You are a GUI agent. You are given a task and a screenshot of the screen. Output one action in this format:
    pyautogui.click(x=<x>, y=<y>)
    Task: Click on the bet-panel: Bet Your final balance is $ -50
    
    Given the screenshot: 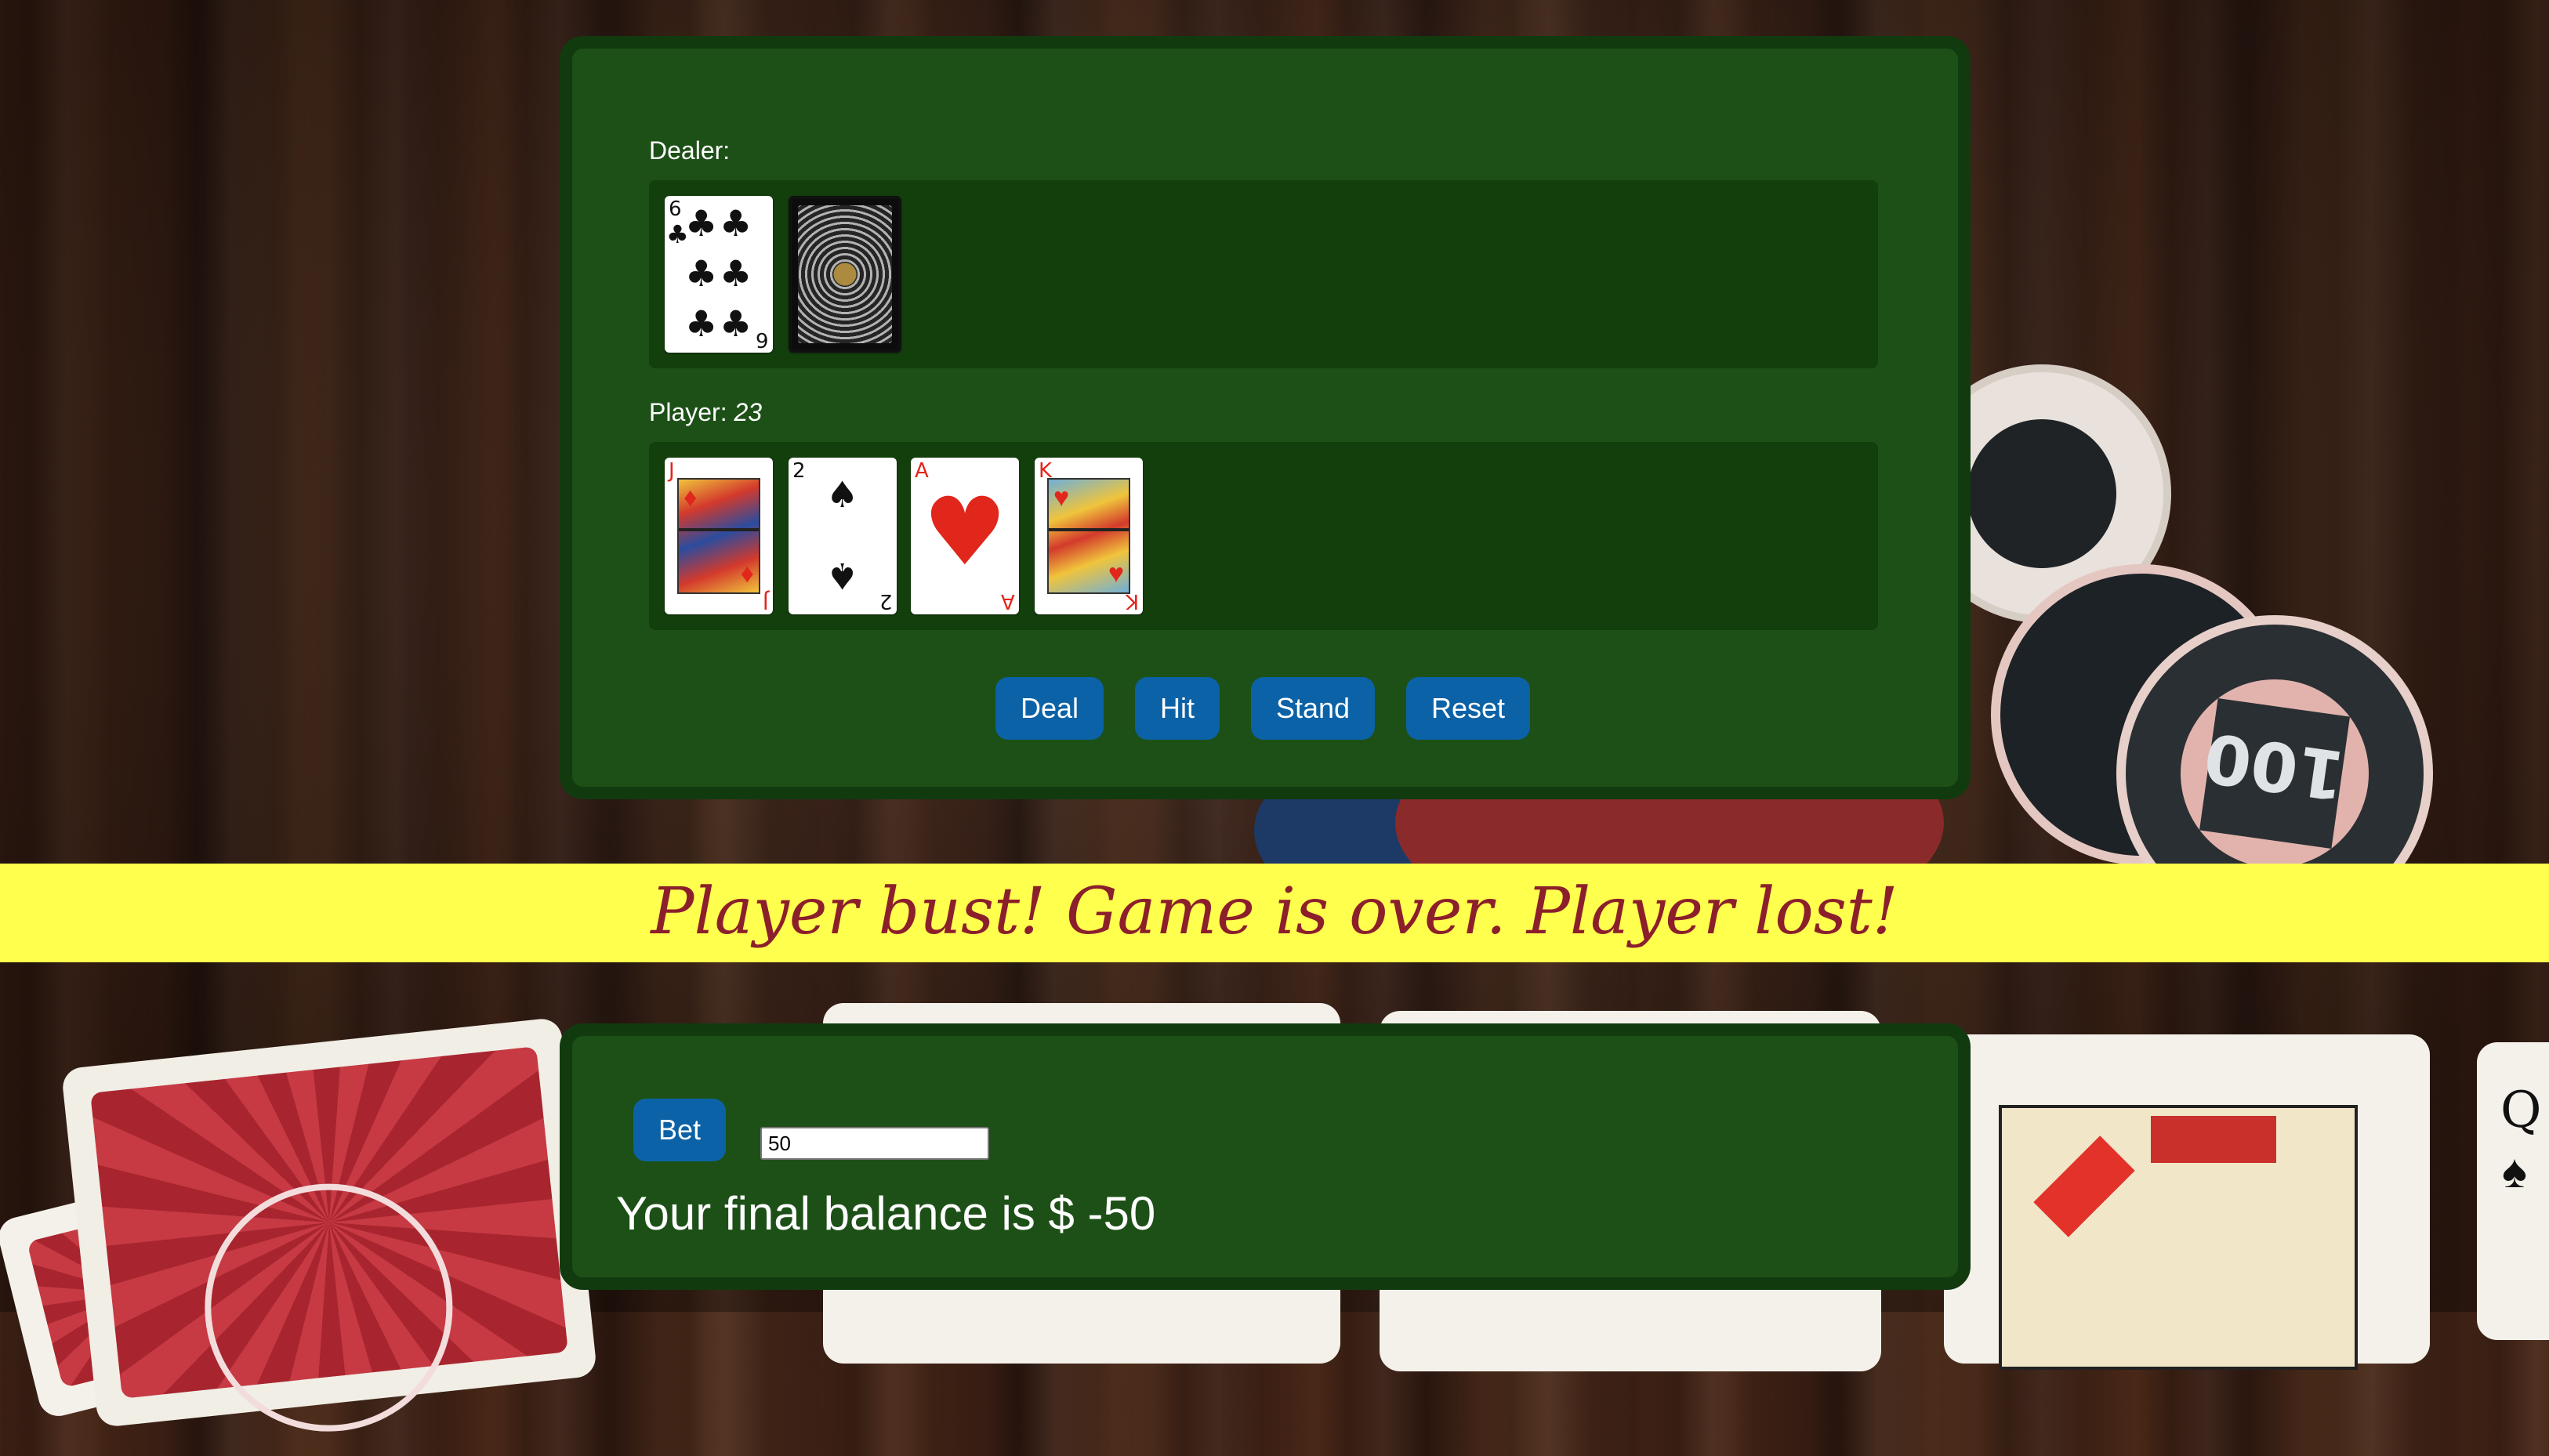 What is the action you would take?
    pyautogui.click(x=1265, y=1156)
    